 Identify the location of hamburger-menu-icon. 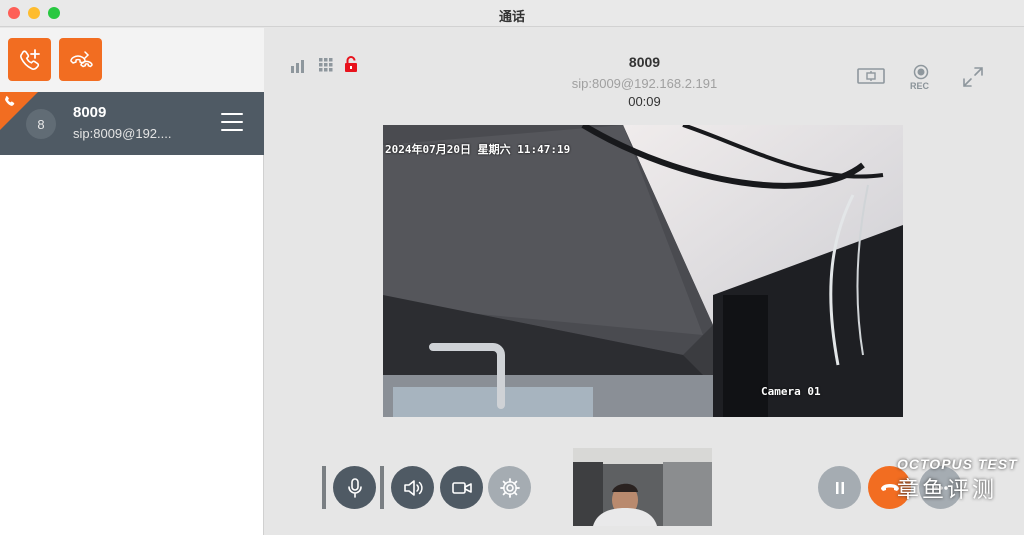
(232, 123).